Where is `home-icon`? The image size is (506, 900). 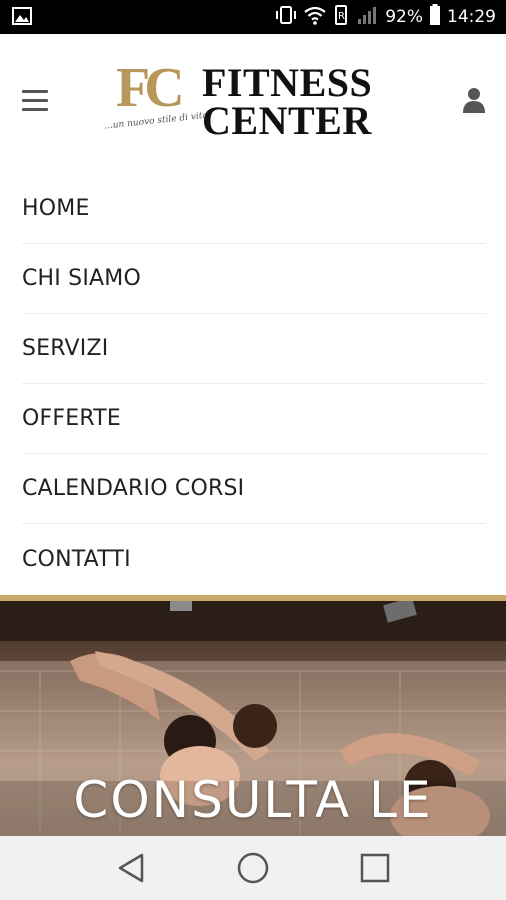
home-icon is located at coordinates (253, 868).